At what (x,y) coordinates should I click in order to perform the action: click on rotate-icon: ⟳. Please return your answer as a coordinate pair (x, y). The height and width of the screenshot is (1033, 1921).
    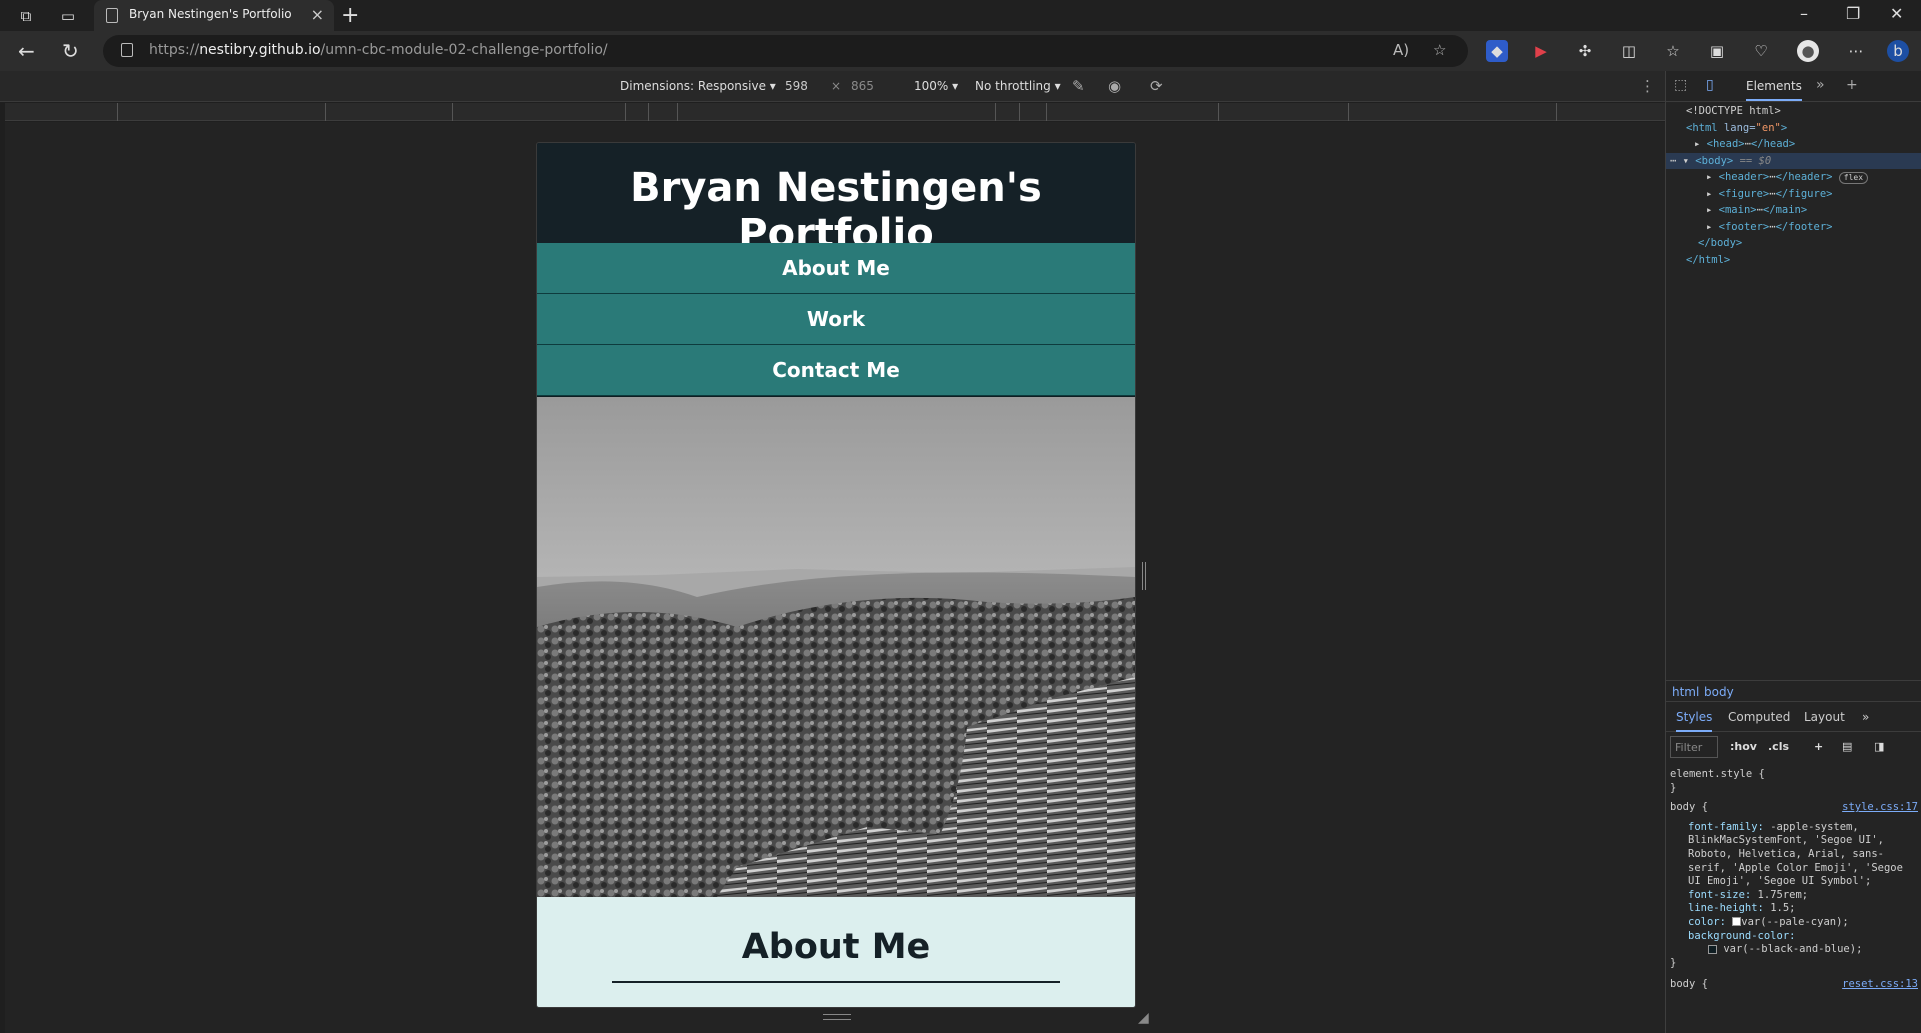
    Looking at the image, I should click on (1156, 86).